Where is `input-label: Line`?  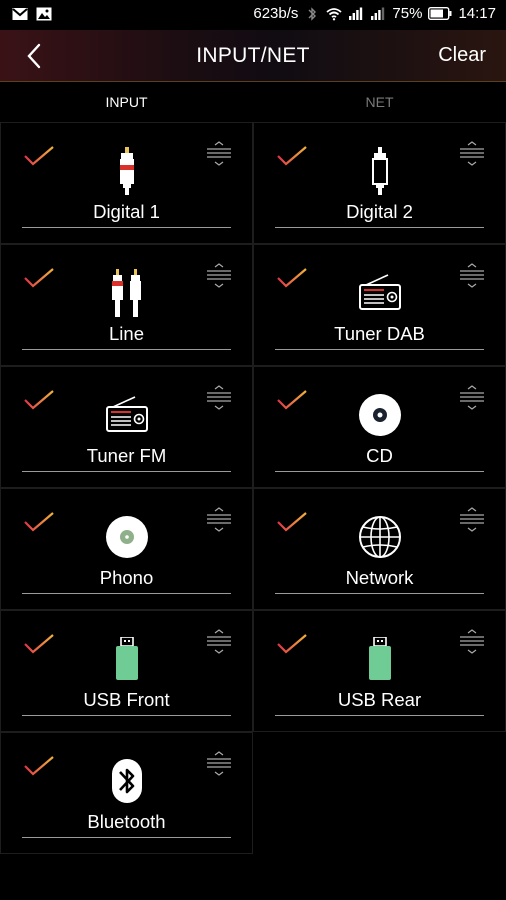
input-label: Line is located at coordinates (126, 333).